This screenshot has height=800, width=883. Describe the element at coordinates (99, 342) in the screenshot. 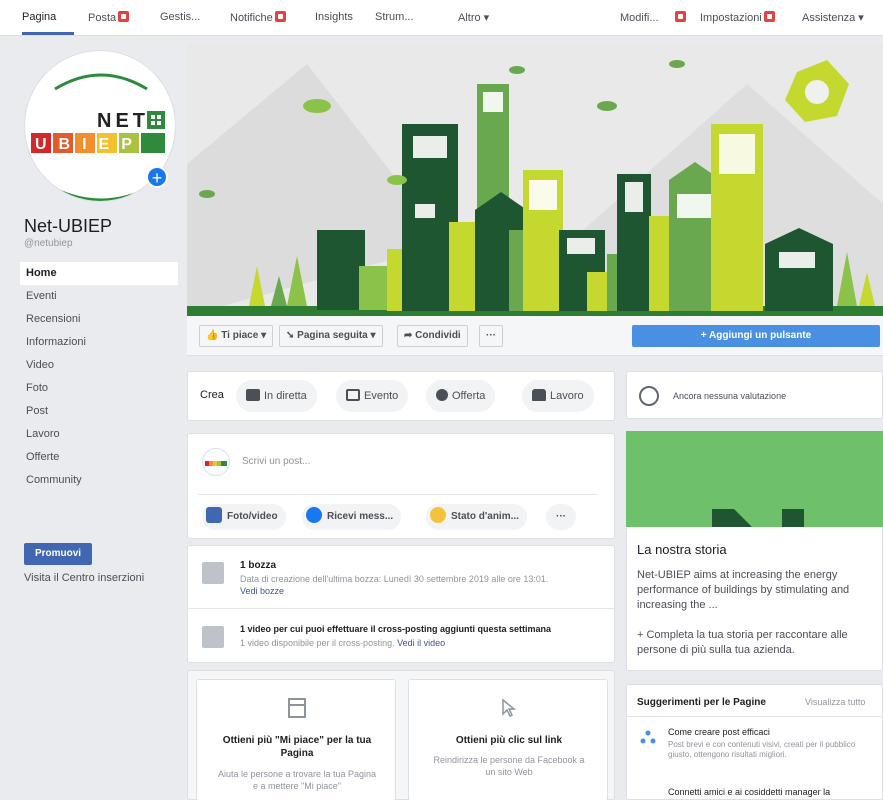

I see `sidebar-item-about: Informazioni` at that location.